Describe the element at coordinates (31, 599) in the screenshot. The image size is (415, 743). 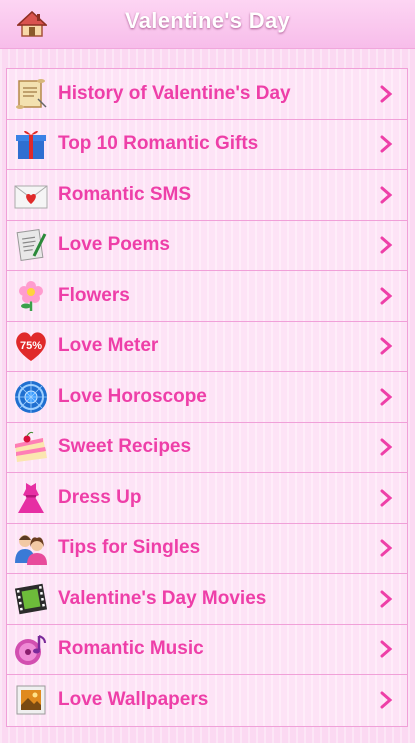
I see `film-strip-icon` at that location.